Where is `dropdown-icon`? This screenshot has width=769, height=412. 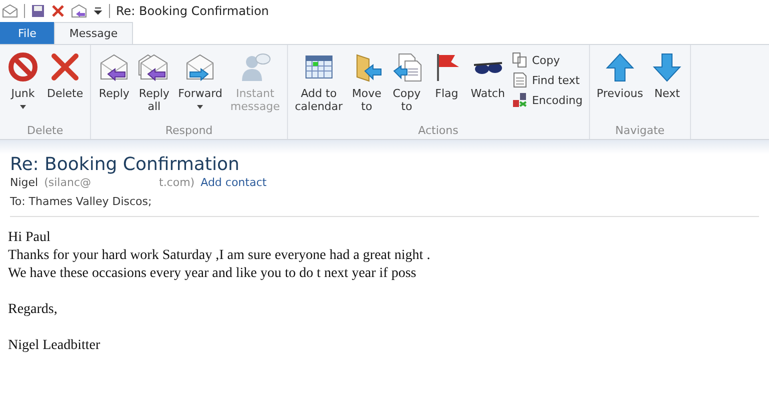 dropdown-icon is located at coordinates (98, 11).